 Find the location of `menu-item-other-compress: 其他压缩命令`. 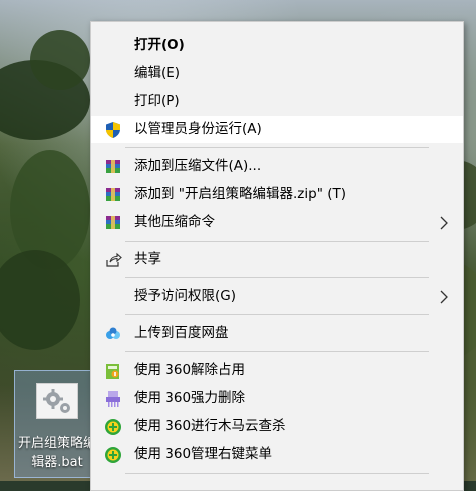

menu-item-other-compress: 其他压缩命令 is located at coordinates (277, 222).